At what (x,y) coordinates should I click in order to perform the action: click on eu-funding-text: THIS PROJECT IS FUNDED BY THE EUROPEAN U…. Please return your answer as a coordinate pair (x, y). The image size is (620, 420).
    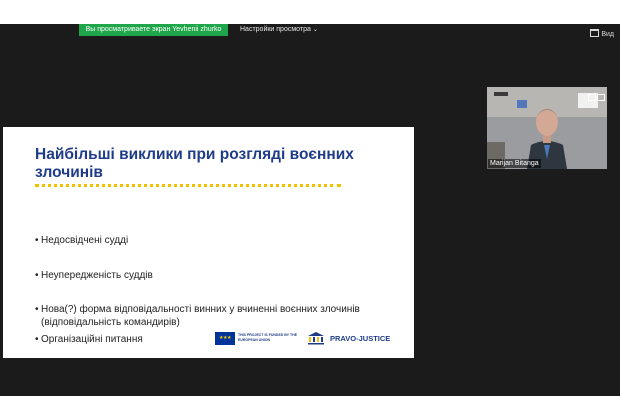
    Looking at the image, I should click on (268, 337).